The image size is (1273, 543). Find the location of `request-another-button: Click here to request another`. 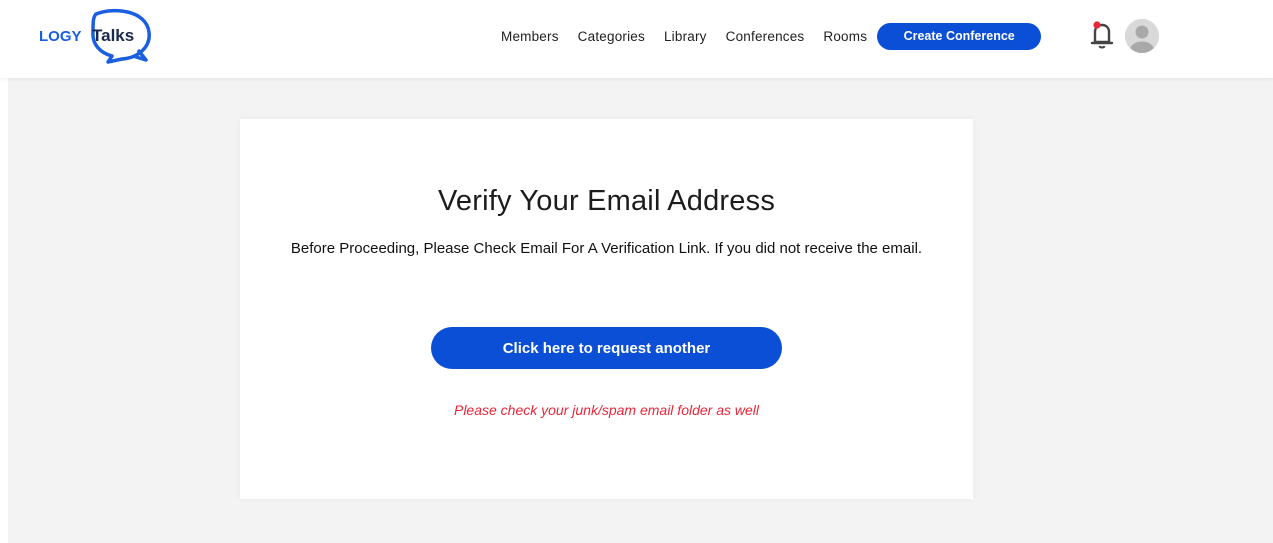

request-another-button: Click here to request another is located at coordinates (606, 348).